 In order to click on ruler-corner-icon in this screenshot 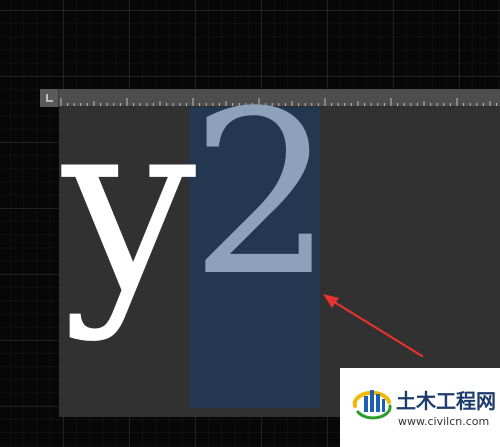, I will do `click(49, 98)`.